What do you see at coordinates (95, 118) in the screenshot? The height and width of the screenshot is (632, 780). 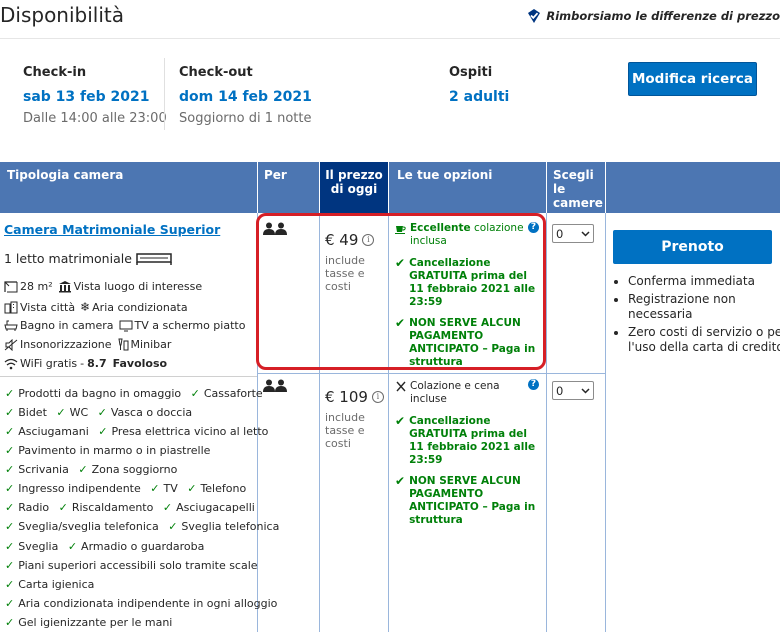 I see `checkin-time: Dalle 14:00 alle 23:00` at bounding box center [95, 118].